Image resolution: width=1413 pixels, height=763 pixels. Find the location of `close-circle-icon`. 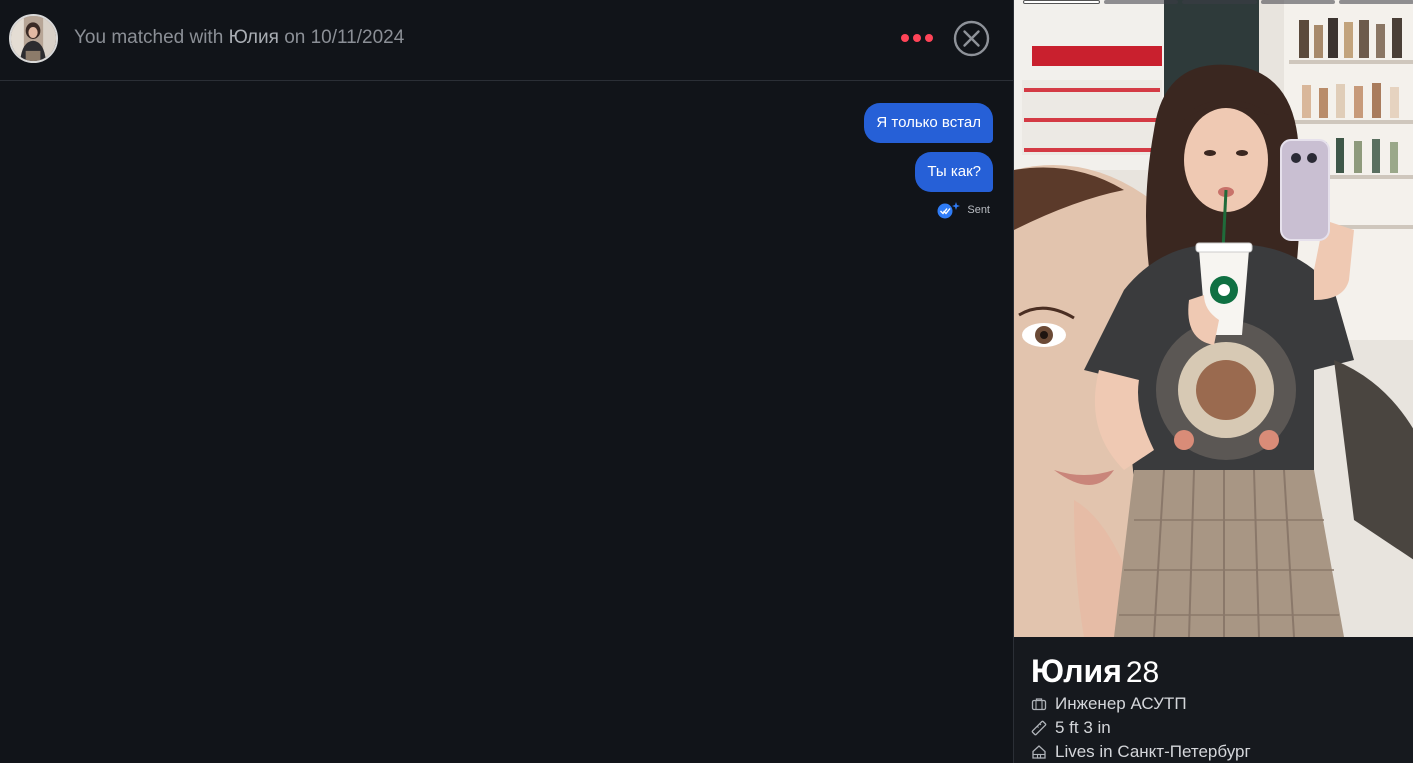

close-circle-icon is located at coordinates (971, 38).